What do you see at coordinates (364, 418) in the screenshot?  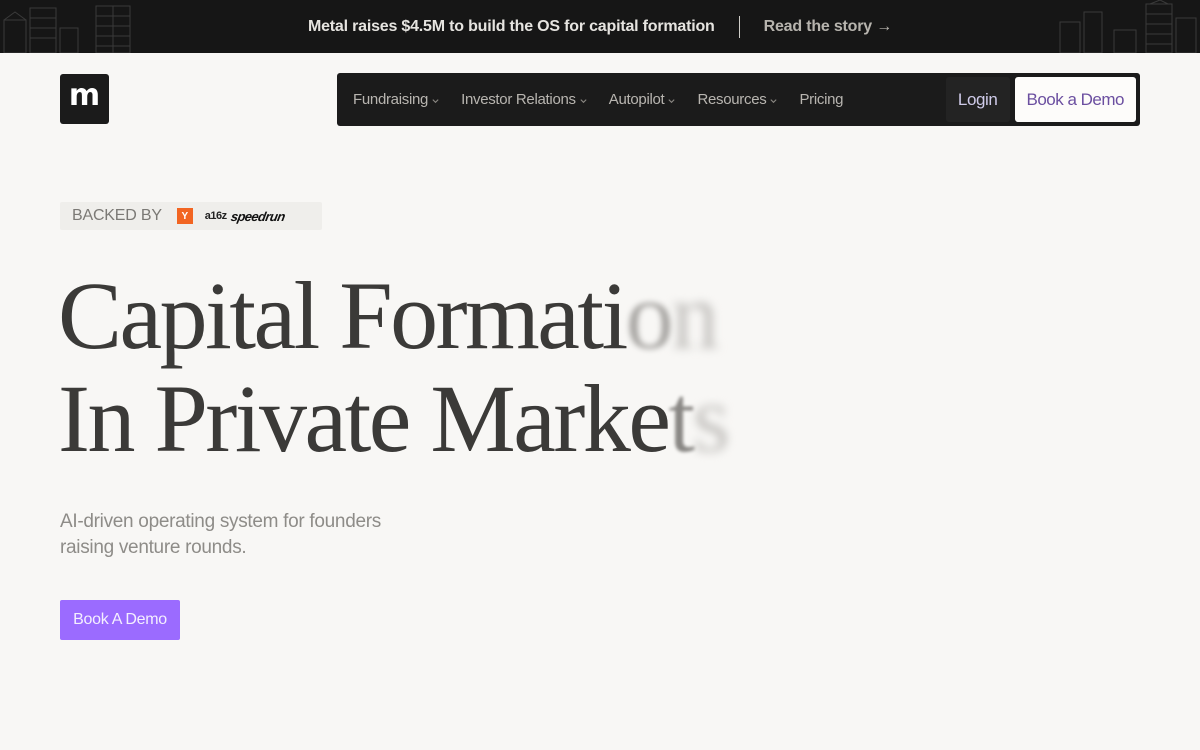 I see `hero-title-line-2-main: In Private Marke` at bounding box center [364, 418].